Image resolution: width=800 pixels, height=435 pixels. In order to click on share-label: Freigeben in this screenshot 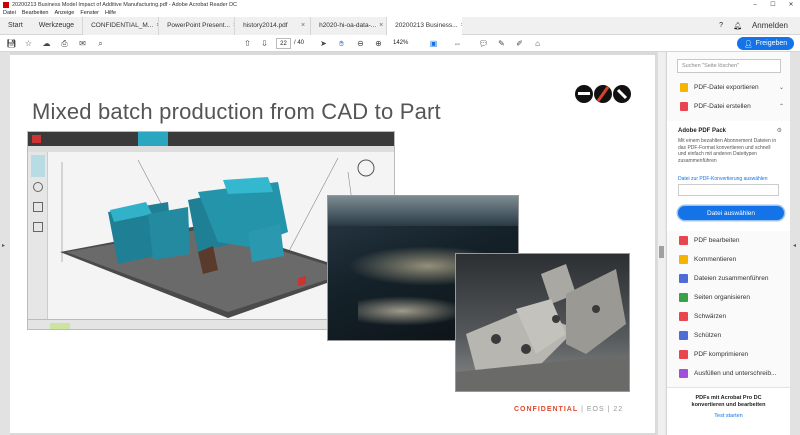, I will do `click(771, 43)`.